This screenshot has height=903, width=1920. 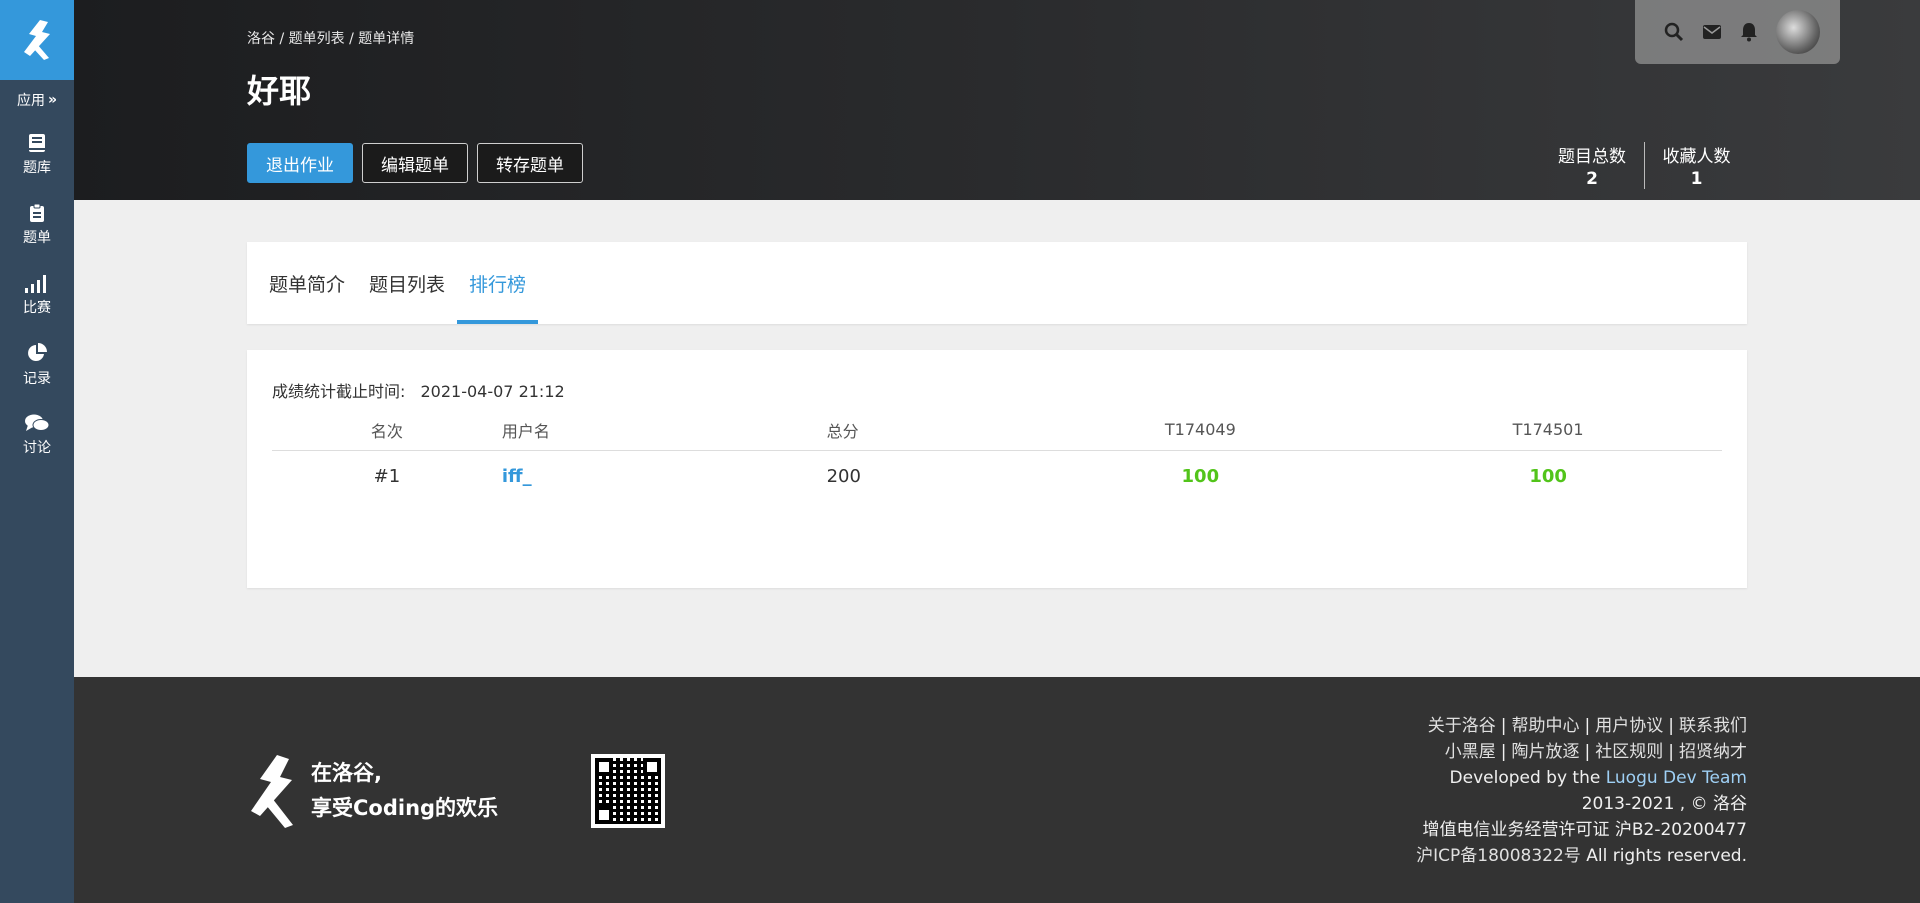 I want to click on breadcrumb: 洛谷 / 题单列表 / 题单详情, so click(x=330, y=38).